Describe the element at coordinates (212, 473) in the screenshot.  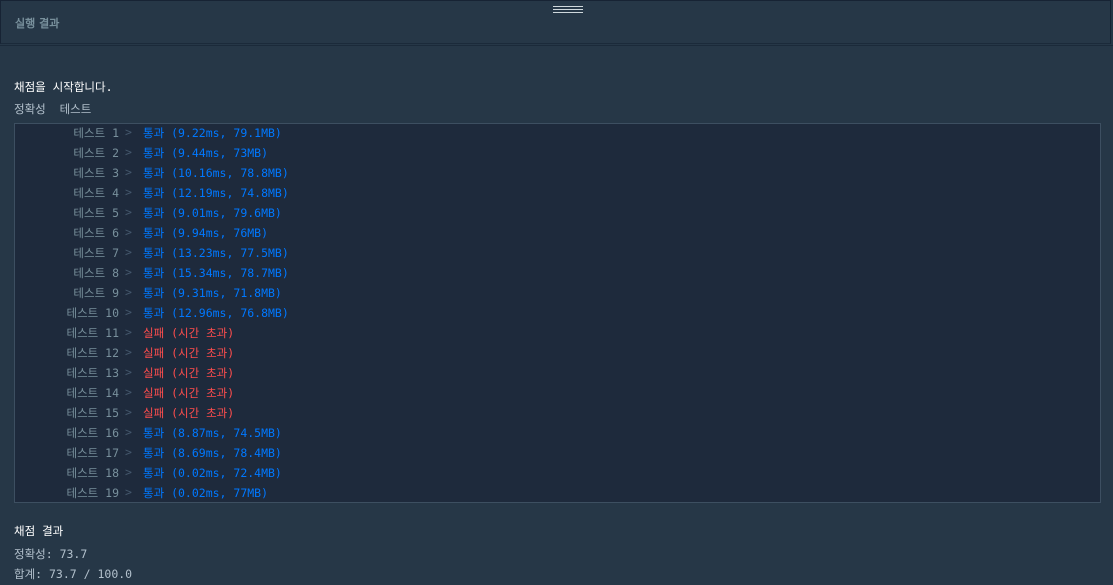
I see `test-result: 통과 (0.02ms, 72.4MB)` at that location.